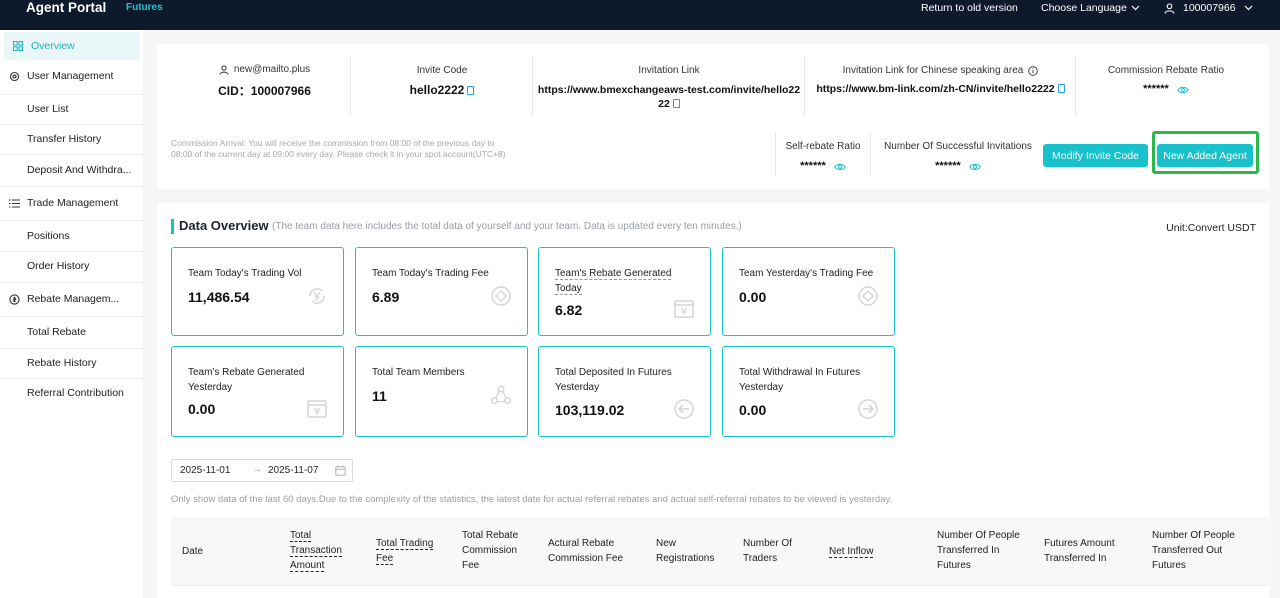 This screenshot has width=1280, height=598. What do you see at coordinates (14, 76) in the screenshot?
I see `gear-icon` at bounding box center [14, 76].